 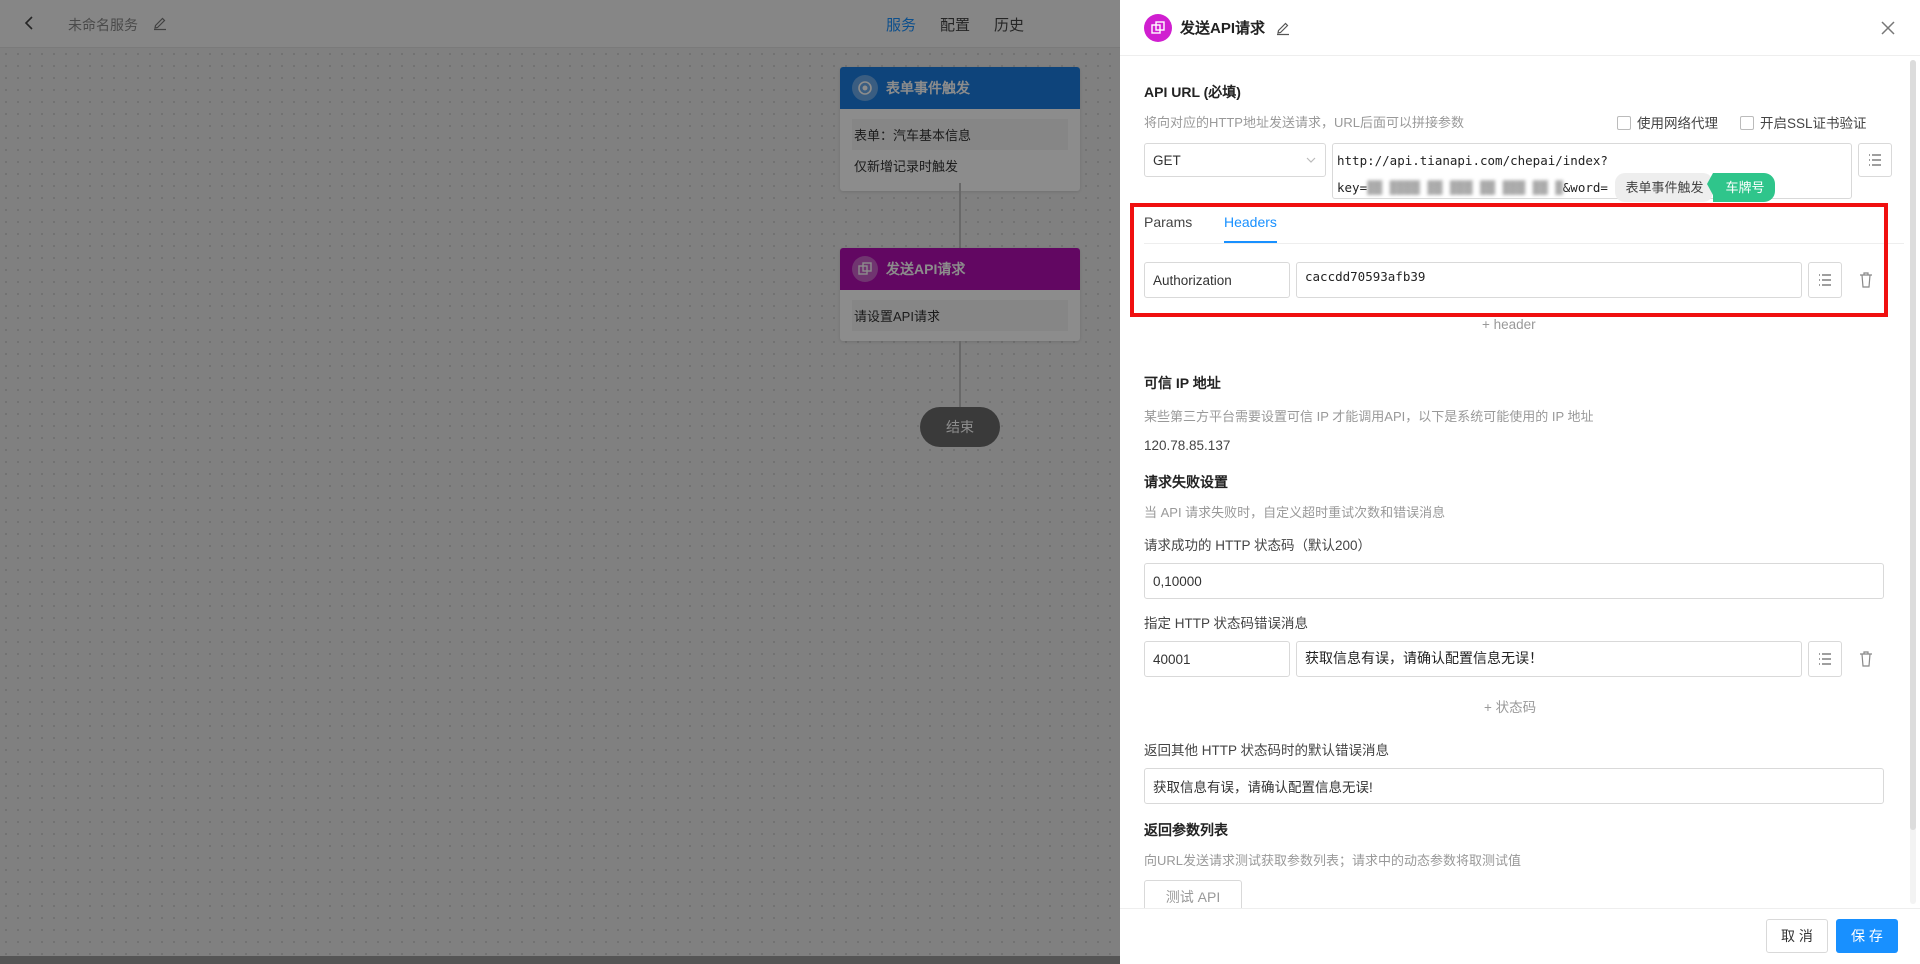 What do you see at coordinates (560, 960) in the screenshot?
I see `canvas-scrollbar` at bounding box center [560, 960].